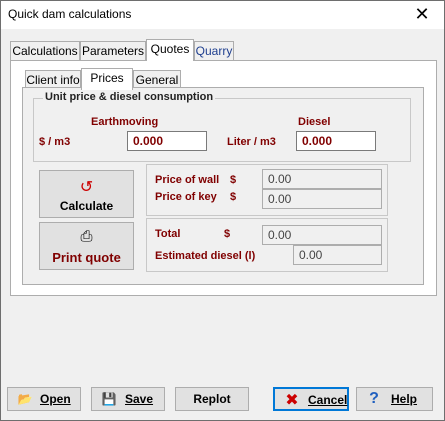  I want to click on tab-calculations: Calculations, so click(45, 50).